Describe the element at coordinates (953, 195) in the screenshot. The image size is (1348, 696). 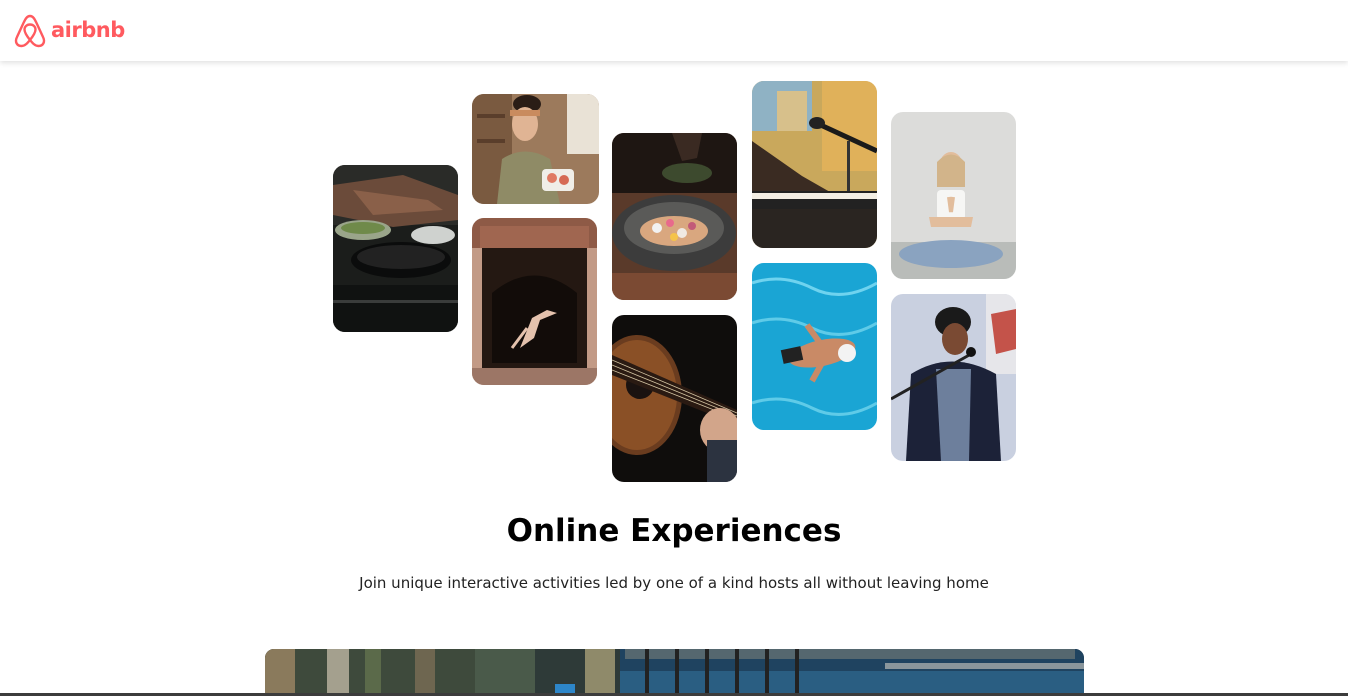
I see `photo-yoga` at that location.